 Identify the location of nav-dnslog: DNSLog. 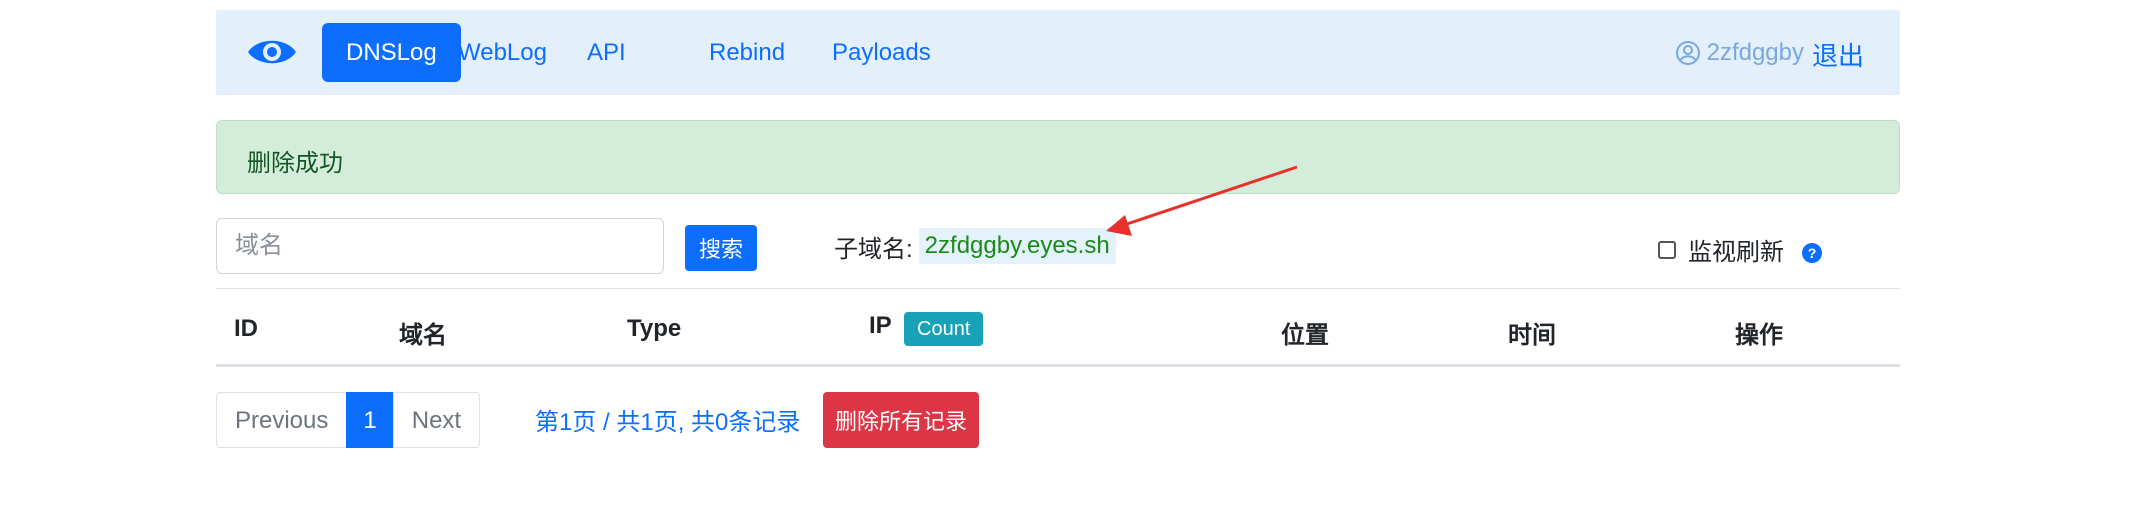
(391, 52).